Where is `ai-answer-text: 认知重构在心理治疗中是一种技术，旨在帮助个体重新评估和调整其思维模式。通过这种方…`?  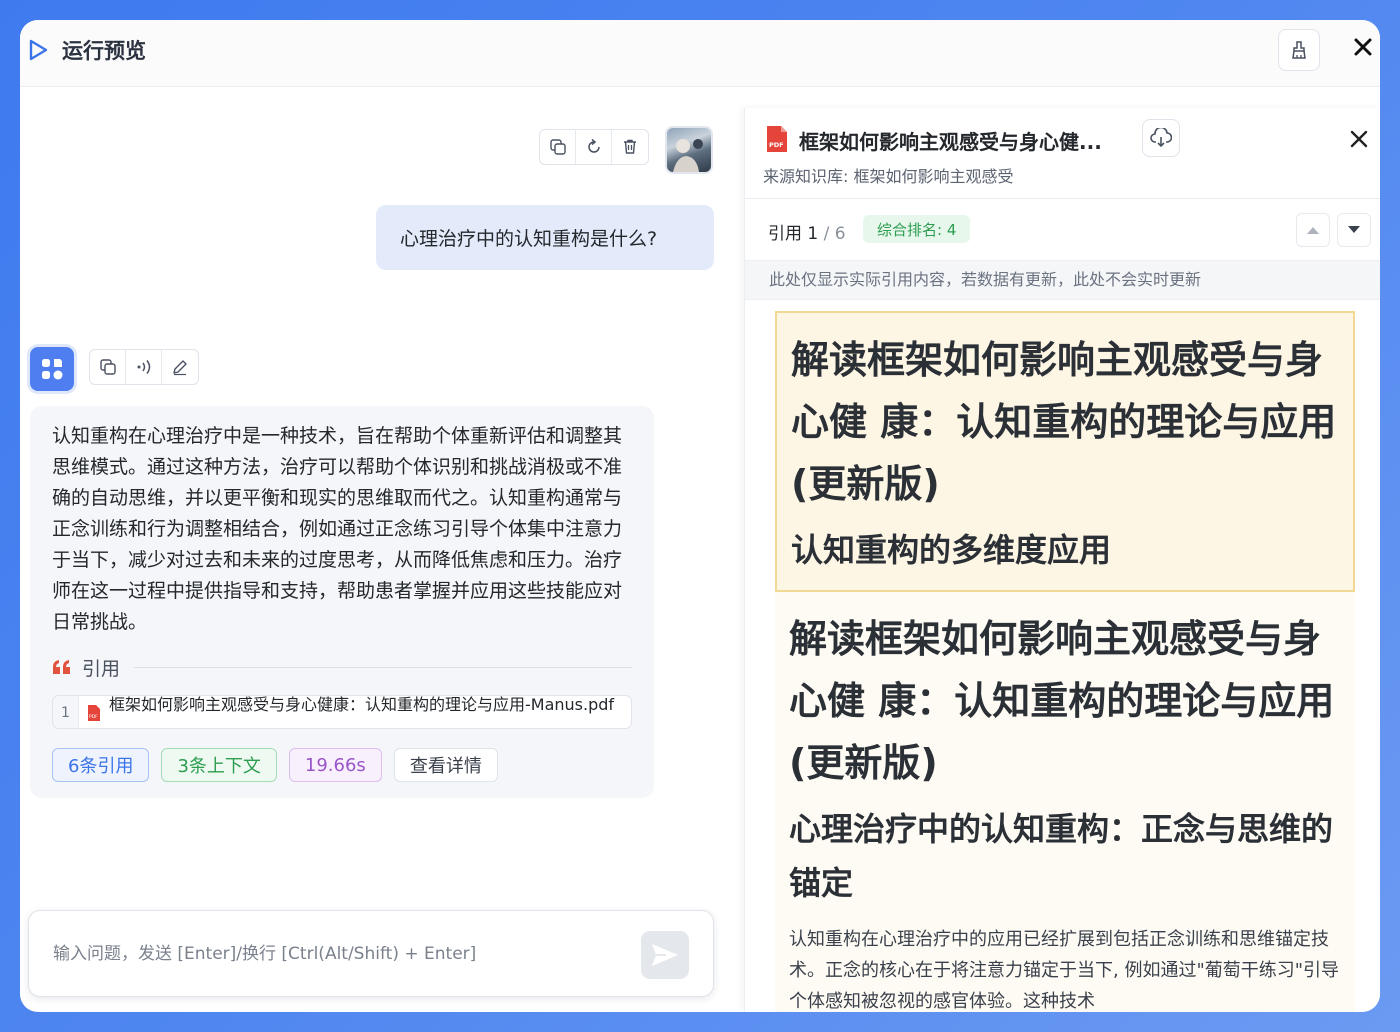 ai-answer-text: 认知重构在心理治疗中是一种技术，旨在帮助个体重新评估和调整其思维模式。通过这种方… is located at coordinates (337, 529).